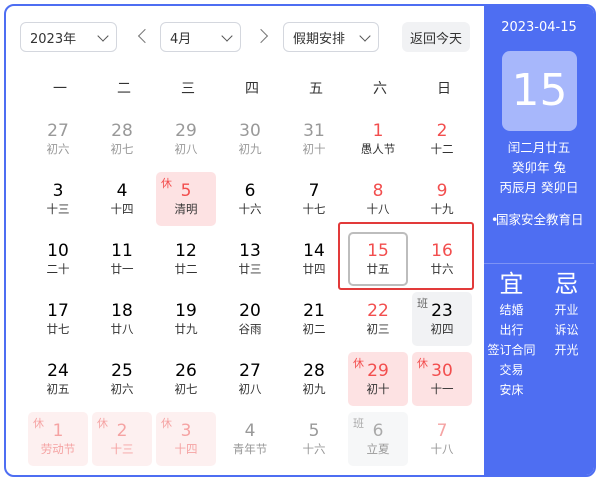 The image size is (600, 482). Describe the element at coordinates (444, 89) in the screenshot. I see `weekday-label: 日` at that location.